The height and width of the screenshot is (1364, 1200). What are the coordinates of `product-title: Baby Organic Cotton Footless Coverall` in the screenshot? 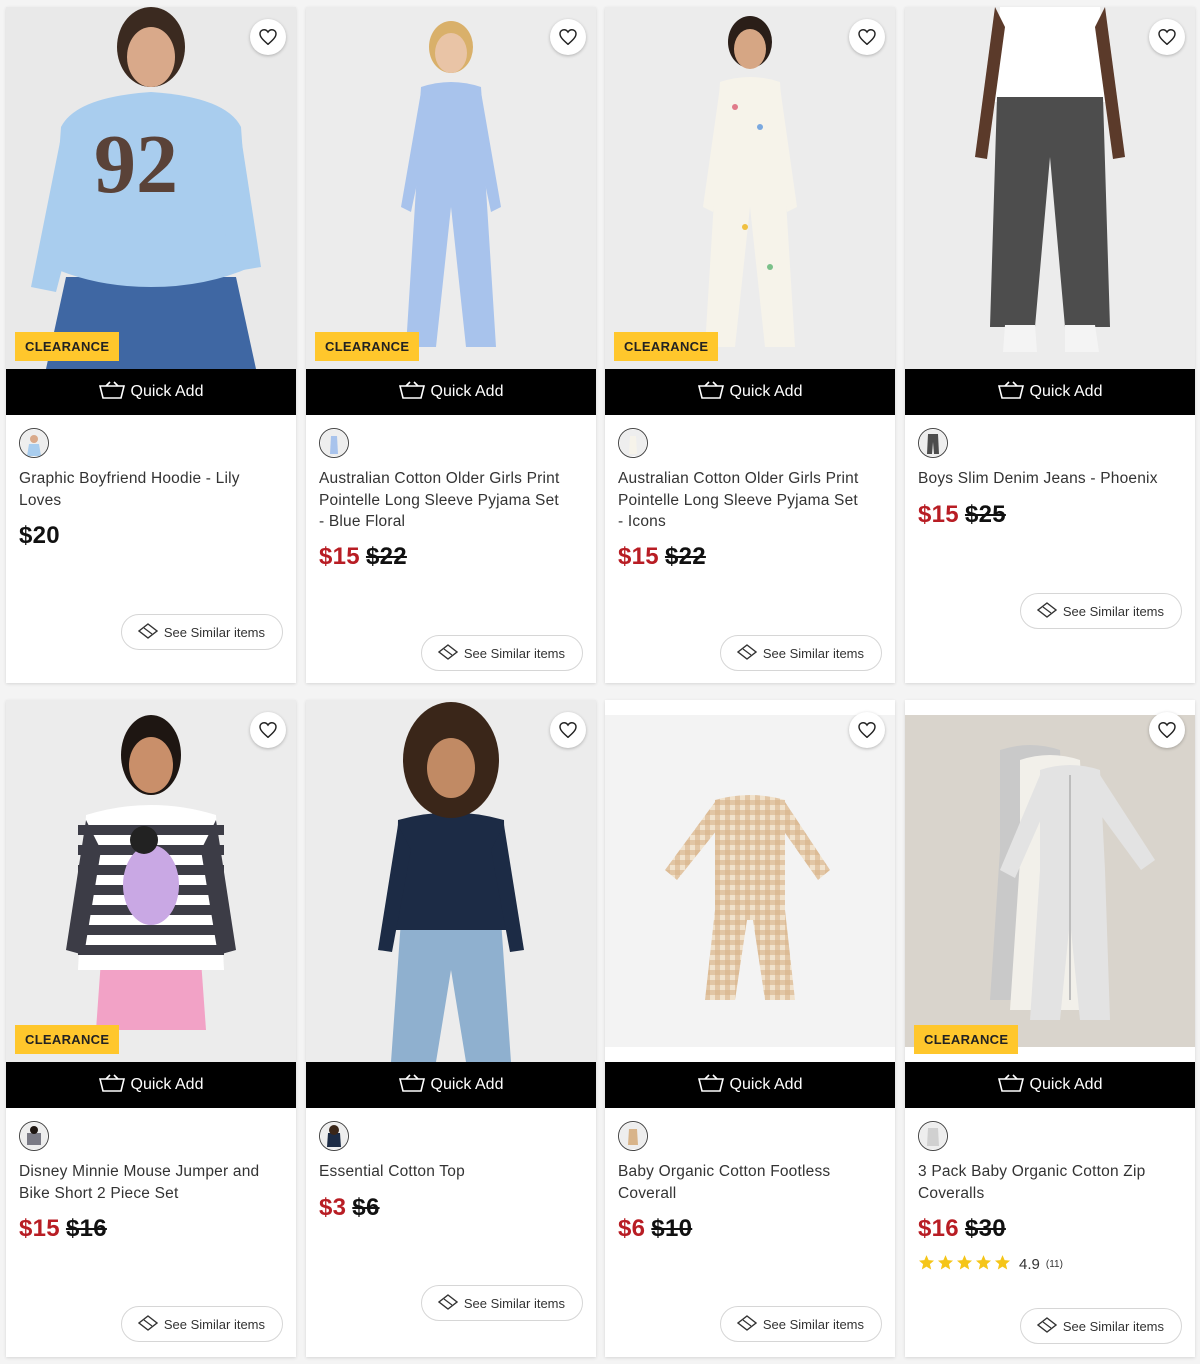 It's located at (741, 1182).